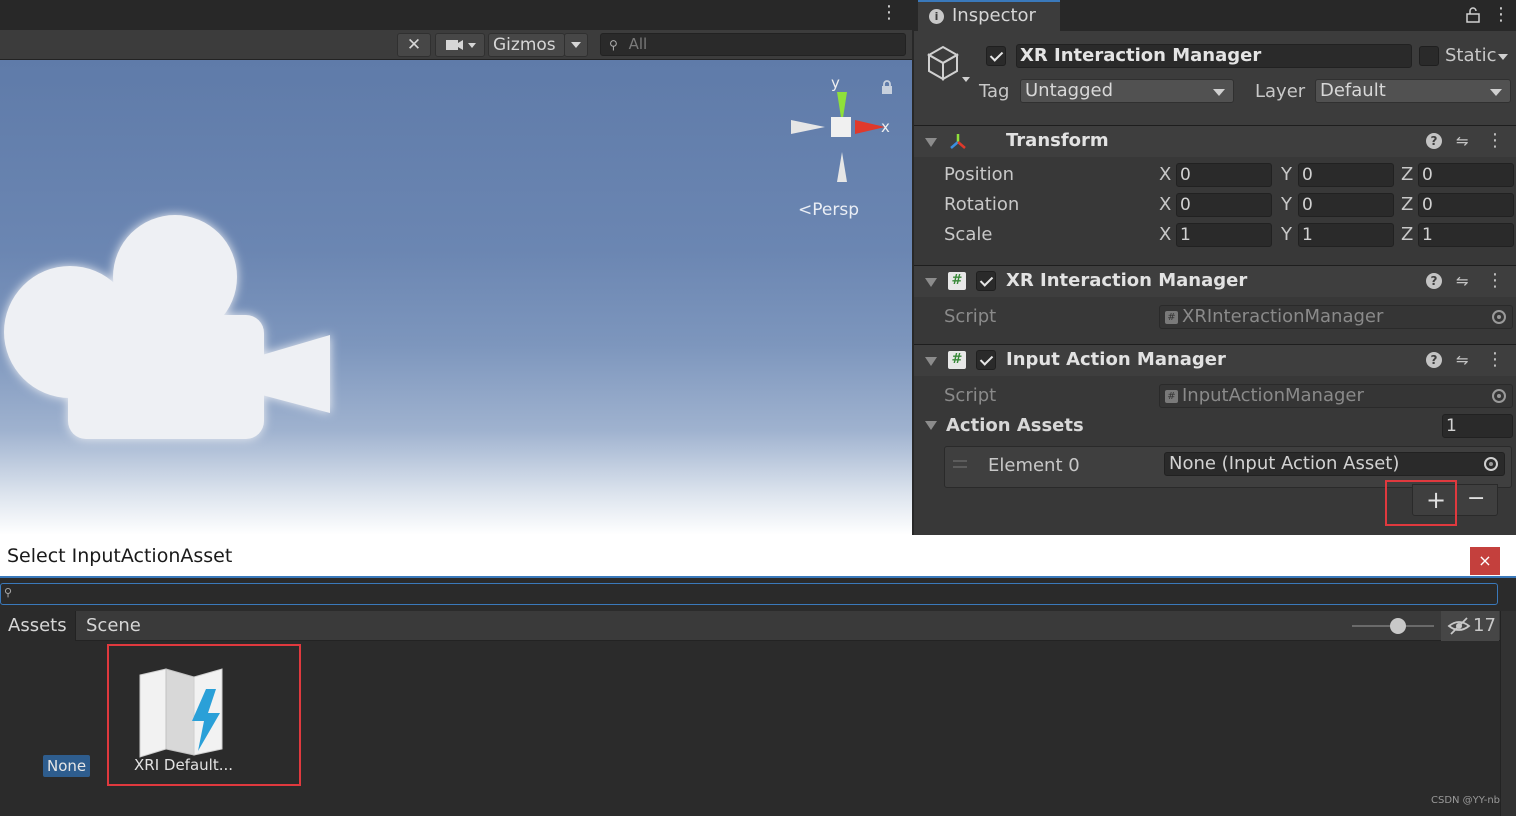 This screenshot has width=1516, height=816. I want to click on icon-size-slider-handle, so click(1398, 626).